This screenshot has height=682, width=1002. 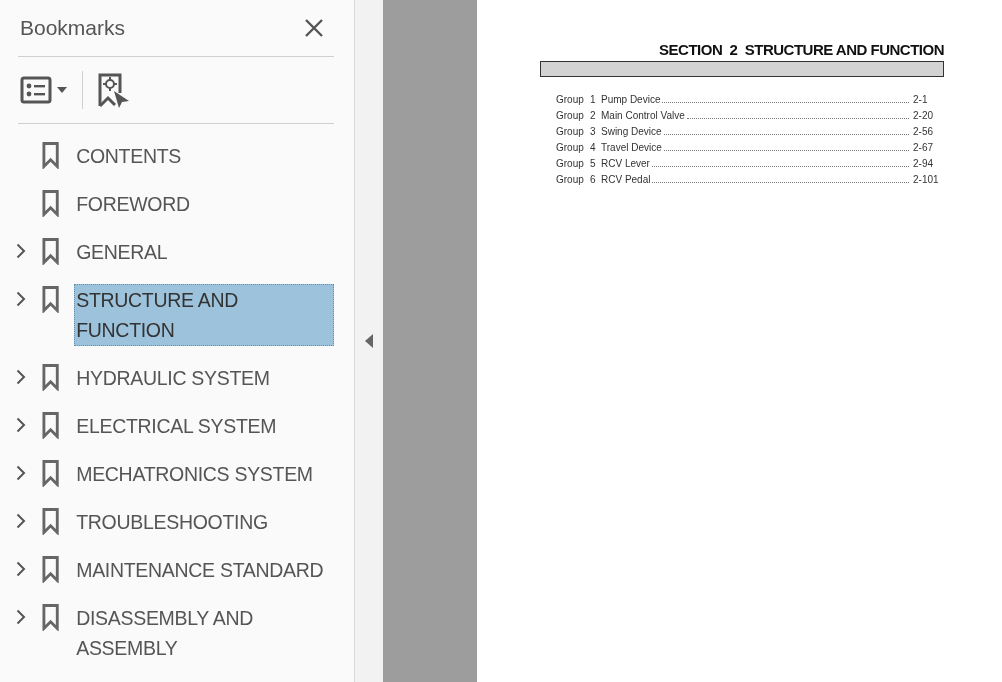 What do you see at coordinates (921, 99) in the screenshot?
I see `toc-page-number: 2-1` at bounding box center [921, 99].